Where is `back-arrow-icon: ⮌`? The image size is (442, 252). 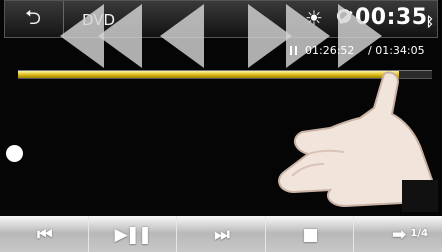 back-arrow-icon: ⮌ is located at coordinates (33, 17).